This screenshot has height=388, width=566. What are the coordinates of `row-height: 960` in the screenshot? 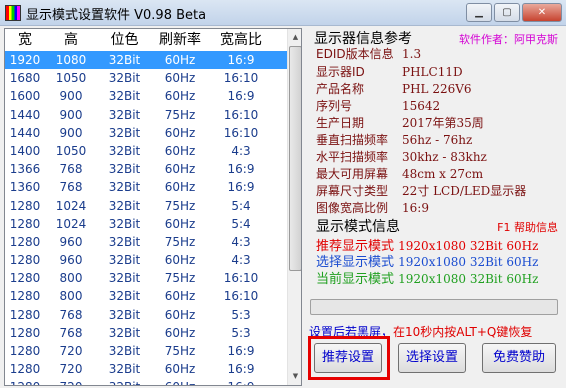 It's located at (71, 241).